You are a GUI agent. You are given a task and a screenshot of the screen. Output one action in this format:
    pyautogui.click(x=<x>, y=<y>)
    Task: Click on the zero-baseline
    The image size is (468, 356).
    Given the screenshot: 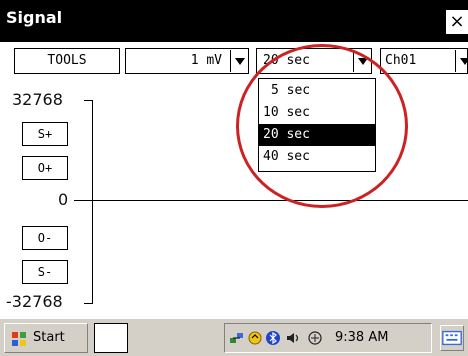 What is the action you would take?
    pyautogui.click(x=271, y=200)
    